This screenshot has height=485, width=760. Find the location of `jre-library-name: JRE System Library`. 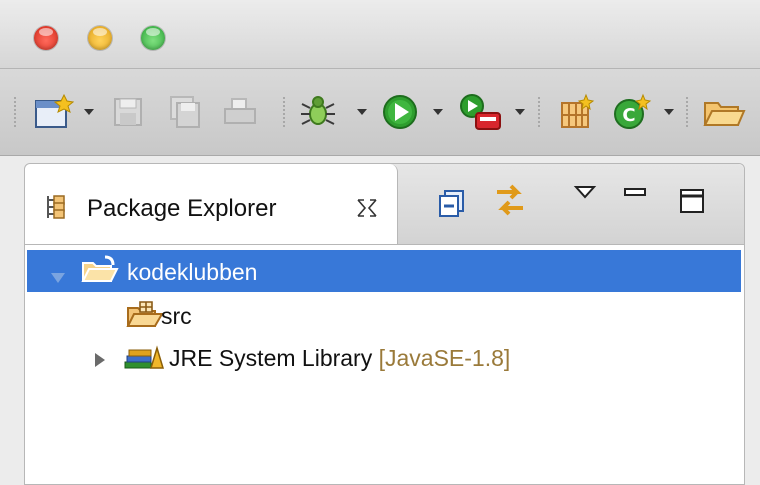

jre-library-name: JRE System Library is located at coordinates (271, 358).